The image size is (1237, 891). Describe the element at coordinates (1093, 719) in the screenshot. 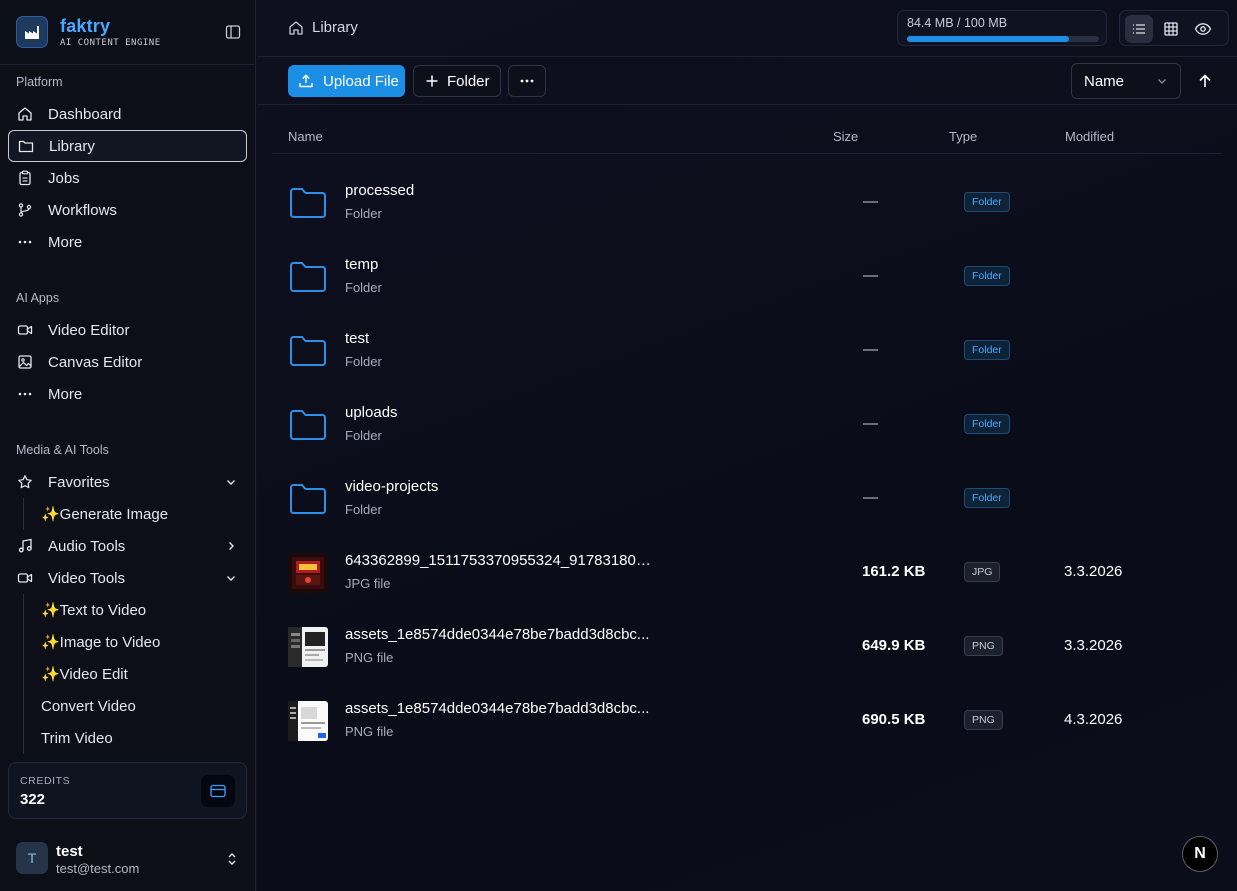

I see `modified-date: 4.3.2026` at that location.